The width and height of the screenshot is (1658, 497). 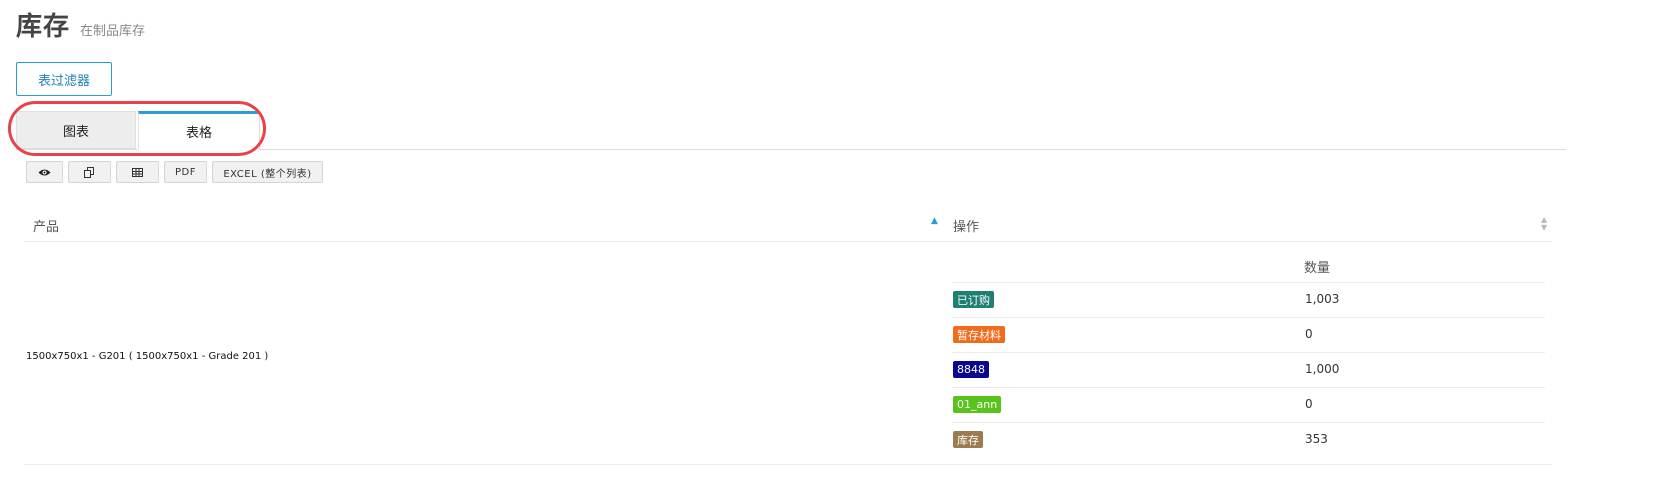 I want to click on quantity-value: 1,000, so click(x=1322, y=369).